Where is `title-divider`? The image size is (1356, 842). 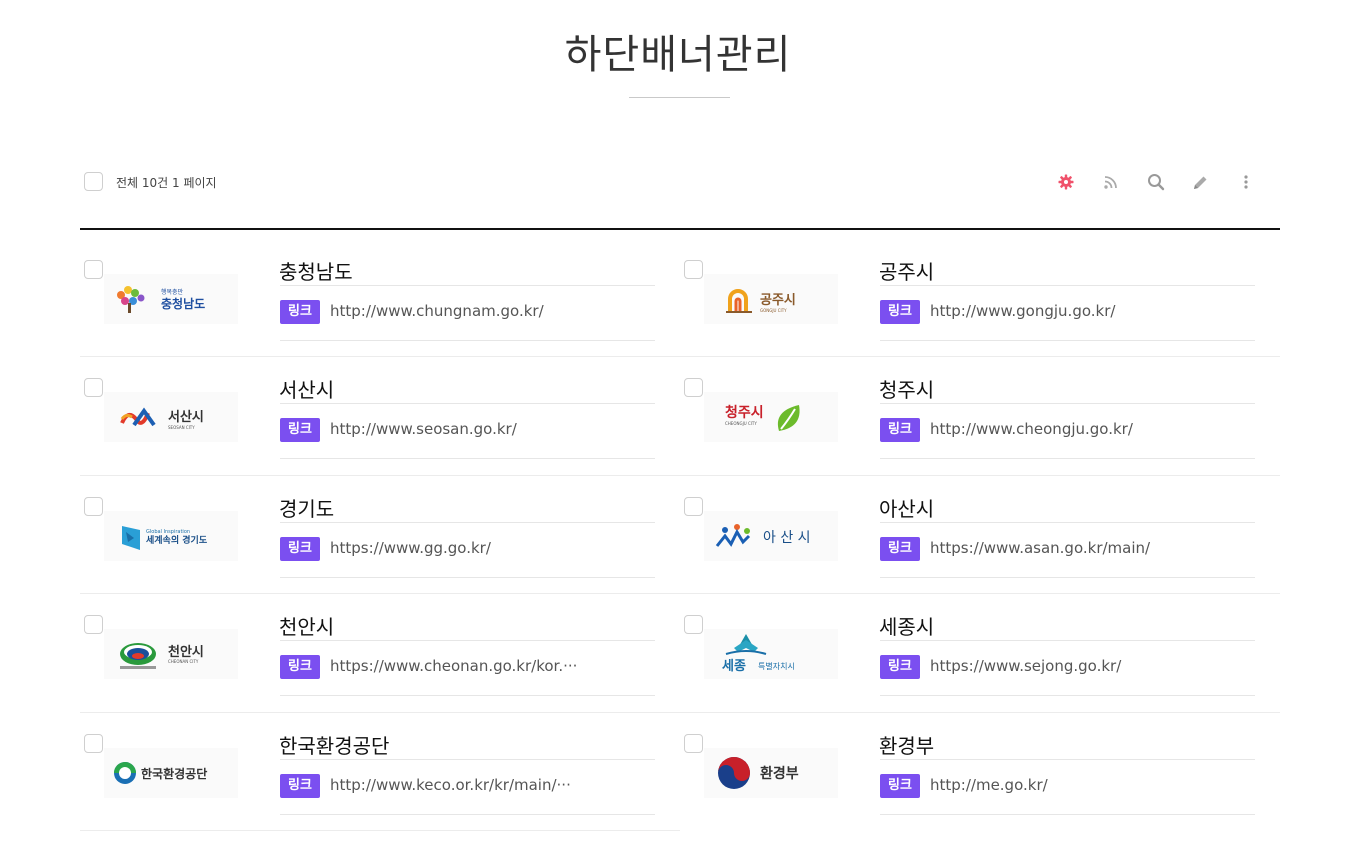 title-divider is located at coordinates (679, 97).